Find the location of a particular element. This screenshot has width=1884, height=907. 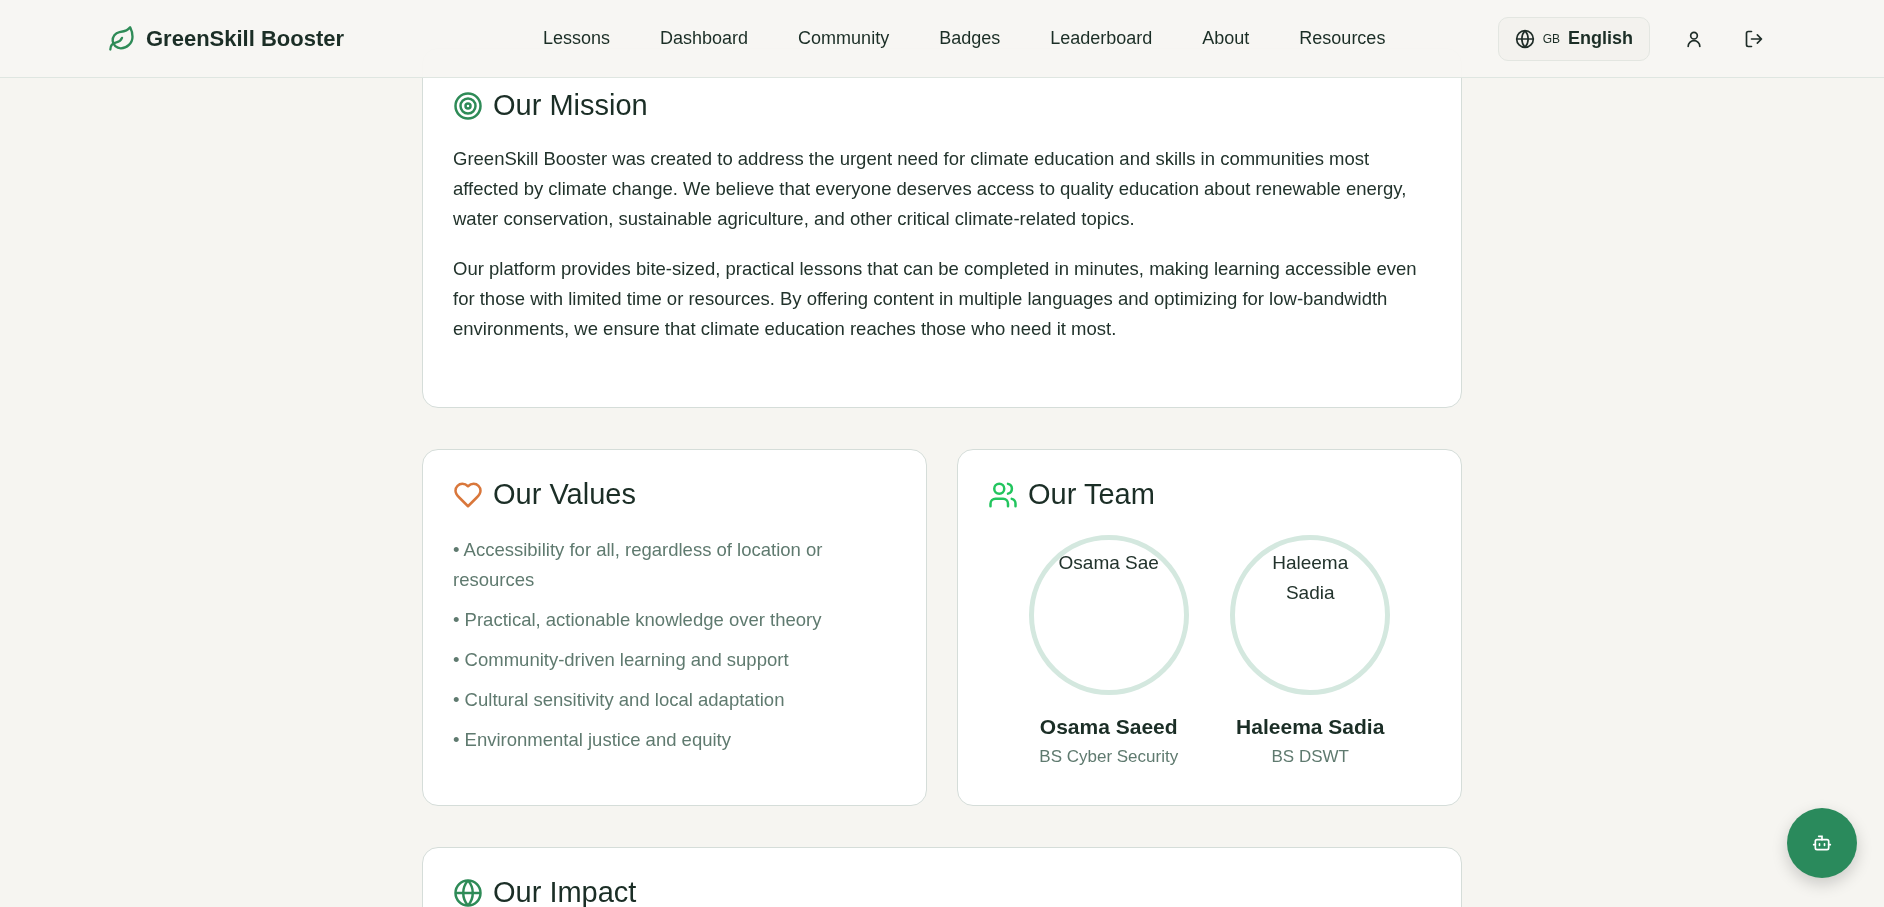

nav-link: Dashboard is located at coordinates (704, 38).